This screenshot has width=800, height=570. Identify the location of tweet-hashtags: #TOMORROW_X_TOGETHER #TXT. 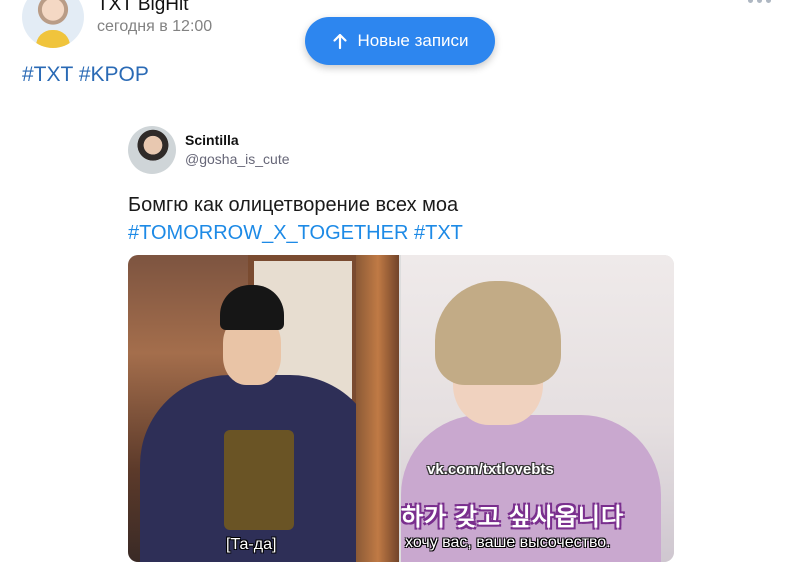
(408, 233).